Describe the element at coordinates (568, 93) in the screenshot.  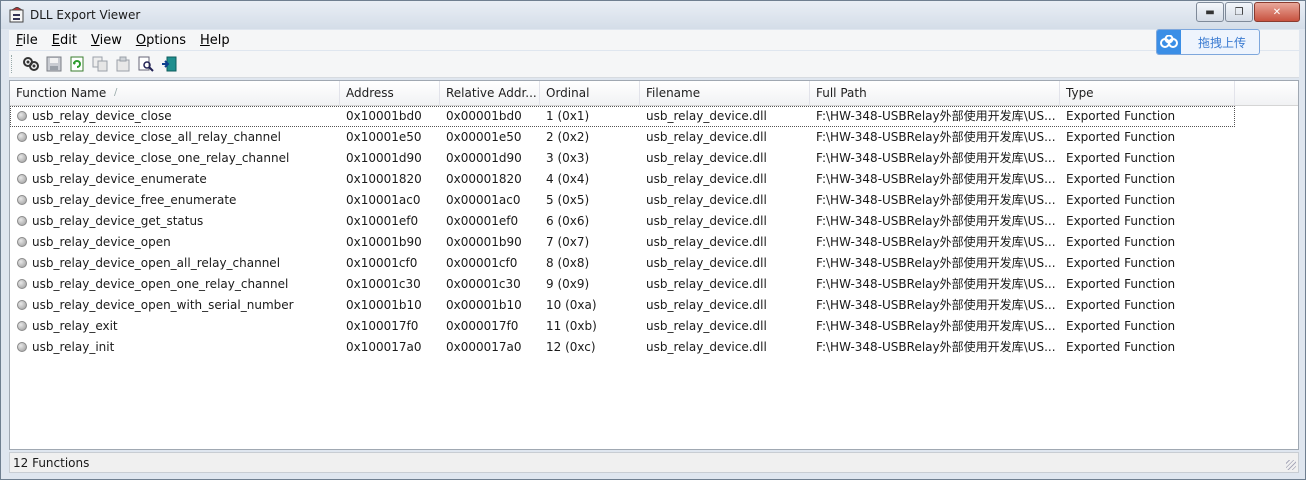
I see `column-label: Ordinal` at that location.